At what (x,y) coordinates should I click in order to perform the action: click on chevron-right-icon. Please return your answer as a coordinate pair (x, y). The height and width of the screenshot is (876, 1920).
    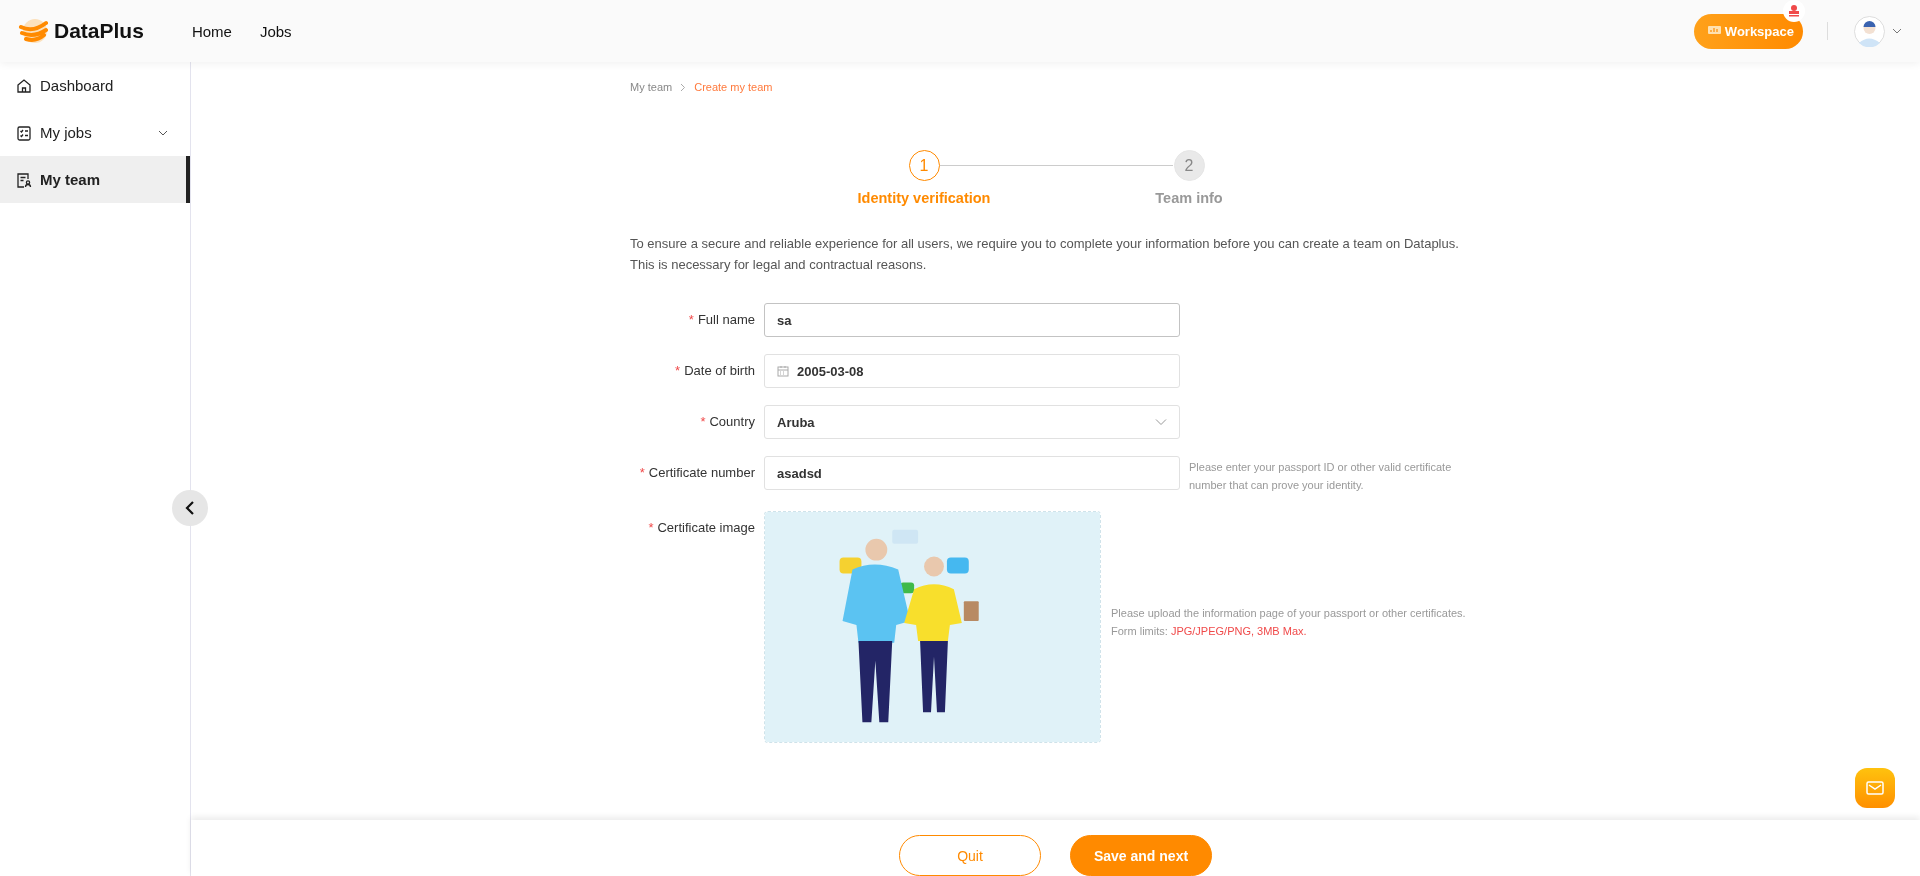
    Looking at the image, I should click on (683, 87).